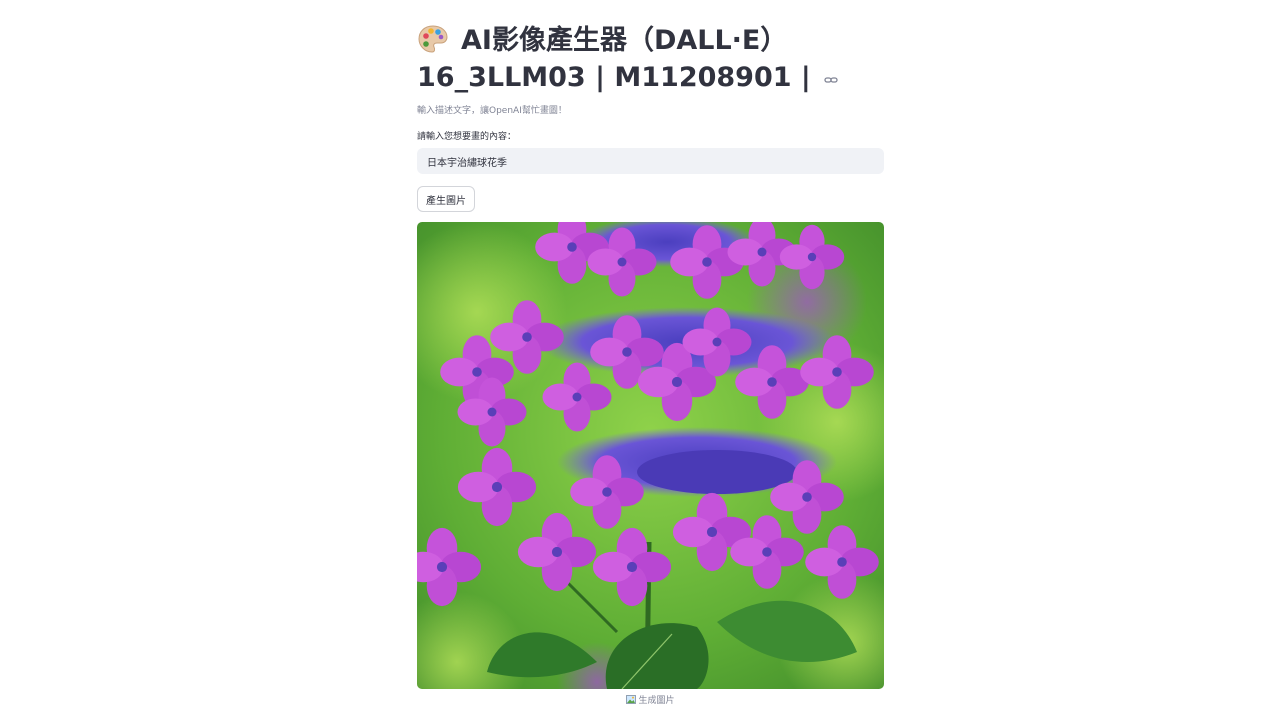  What do you see at coordinates (467, 137) in the screenshot?
I see `prompt-input-label: 請輸入您想要畫的內容：` at bounding box center [467, 137].